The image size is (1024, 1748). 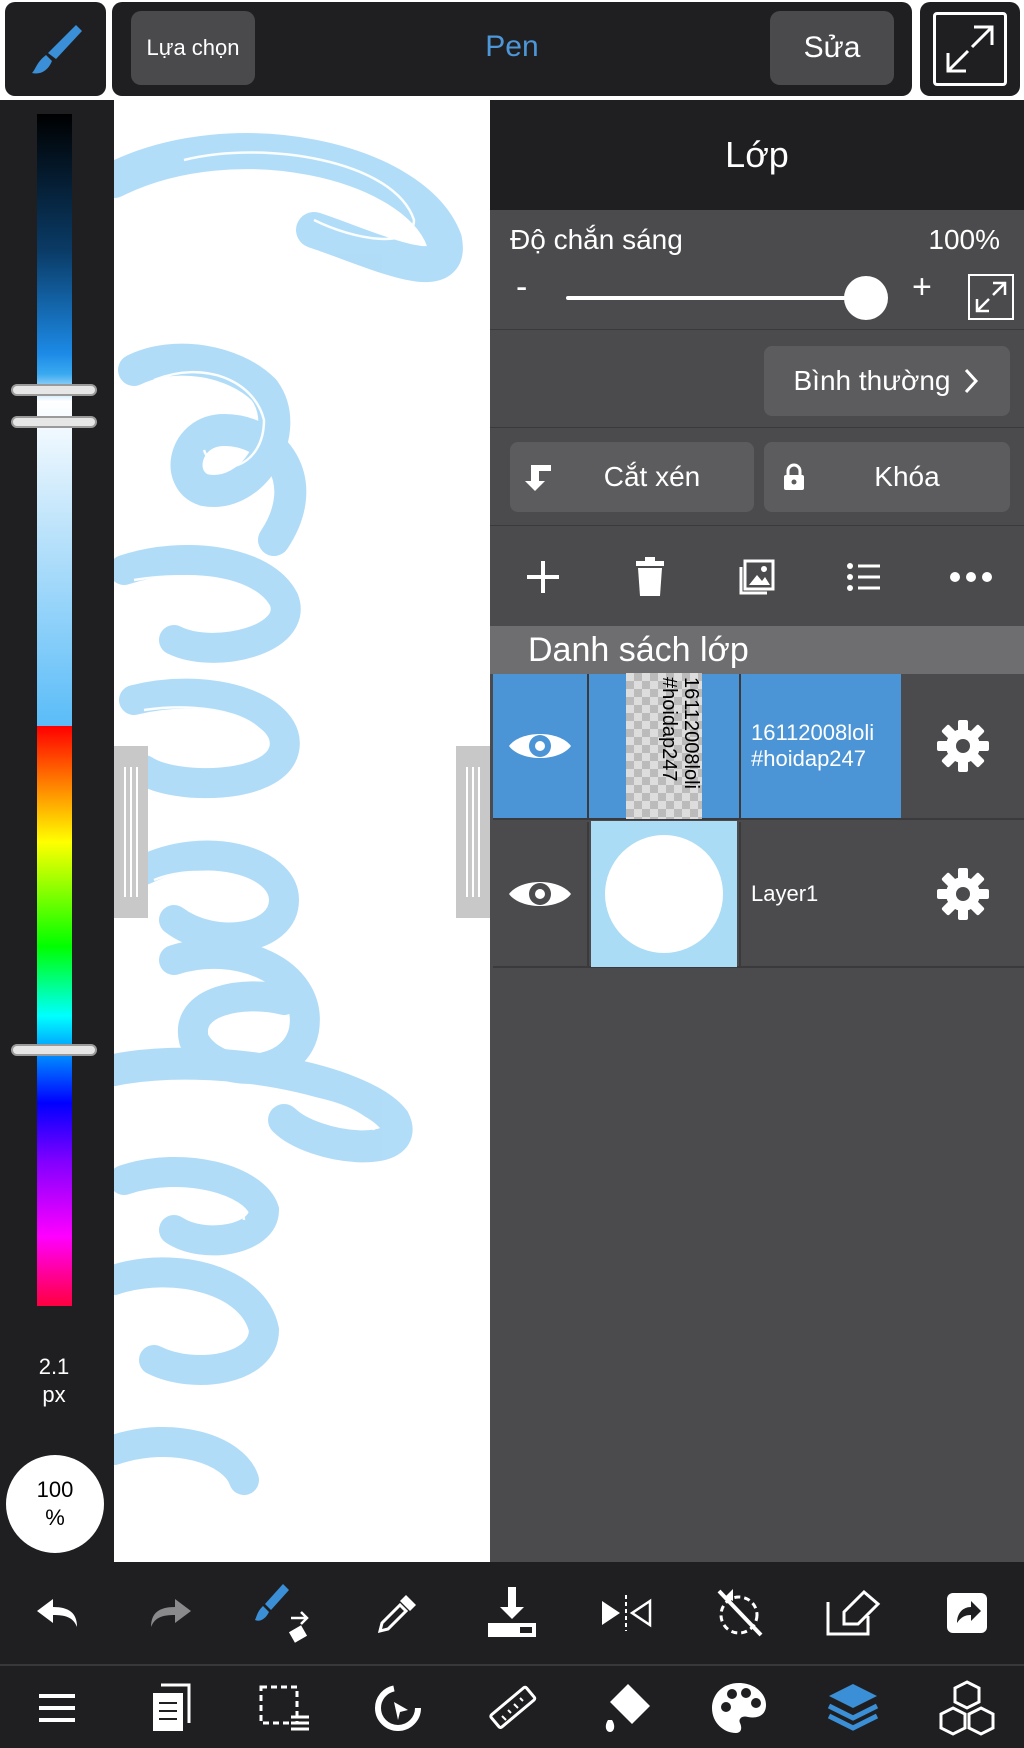 I want to click on blend-mode-button: Bình thường, so click(x=887, y=381).